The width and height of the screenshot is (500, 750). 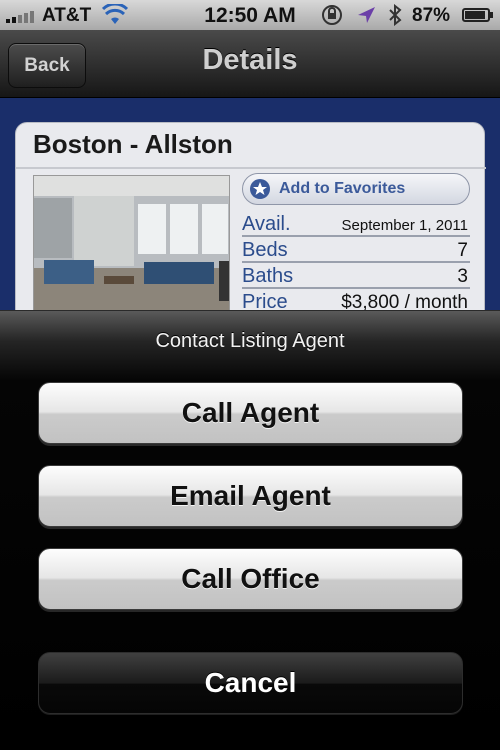 What do you see at coordinates (356, 250) in the screenshot?
I see `detail-row-beds: Beds 7` at bounding box center [356, 250].